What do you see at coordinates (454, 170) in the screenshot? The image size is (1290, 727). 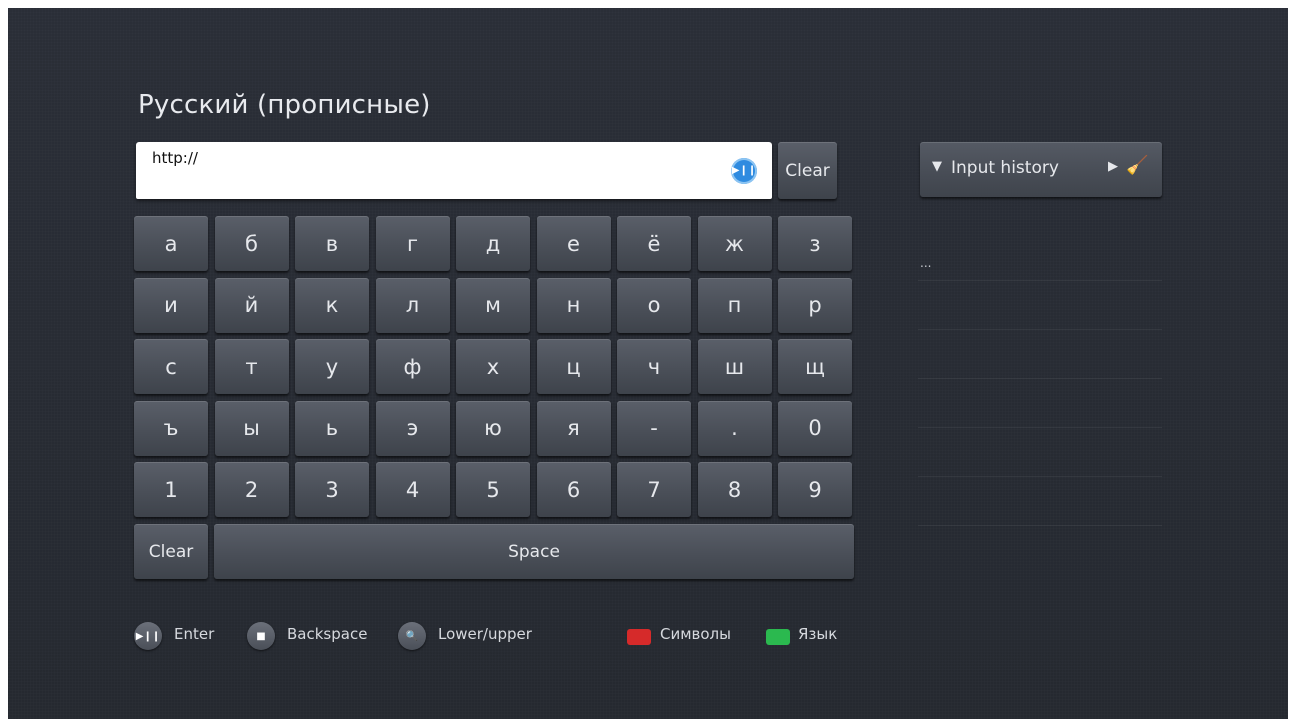 I see `text-input: http:// ▶❙❙` at bounding box center [454, 170].